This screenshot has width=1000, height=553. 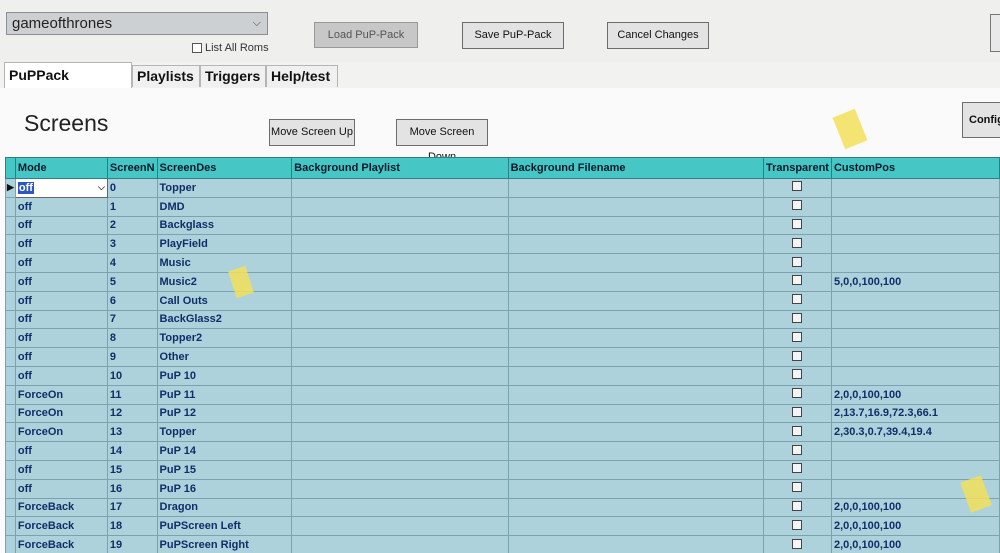 I want to click on table-row: ▶ off ⌵ 0 Topper, so click(x=502, y=188).